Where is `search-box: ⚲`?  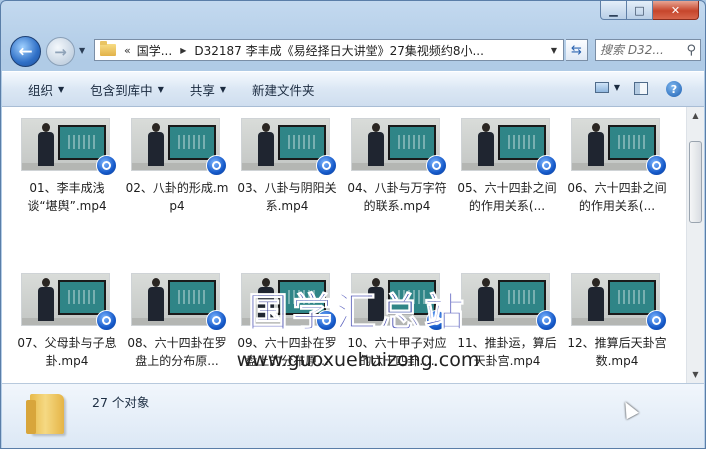 search-box: ⚲ is located at coordinates (648, 50).